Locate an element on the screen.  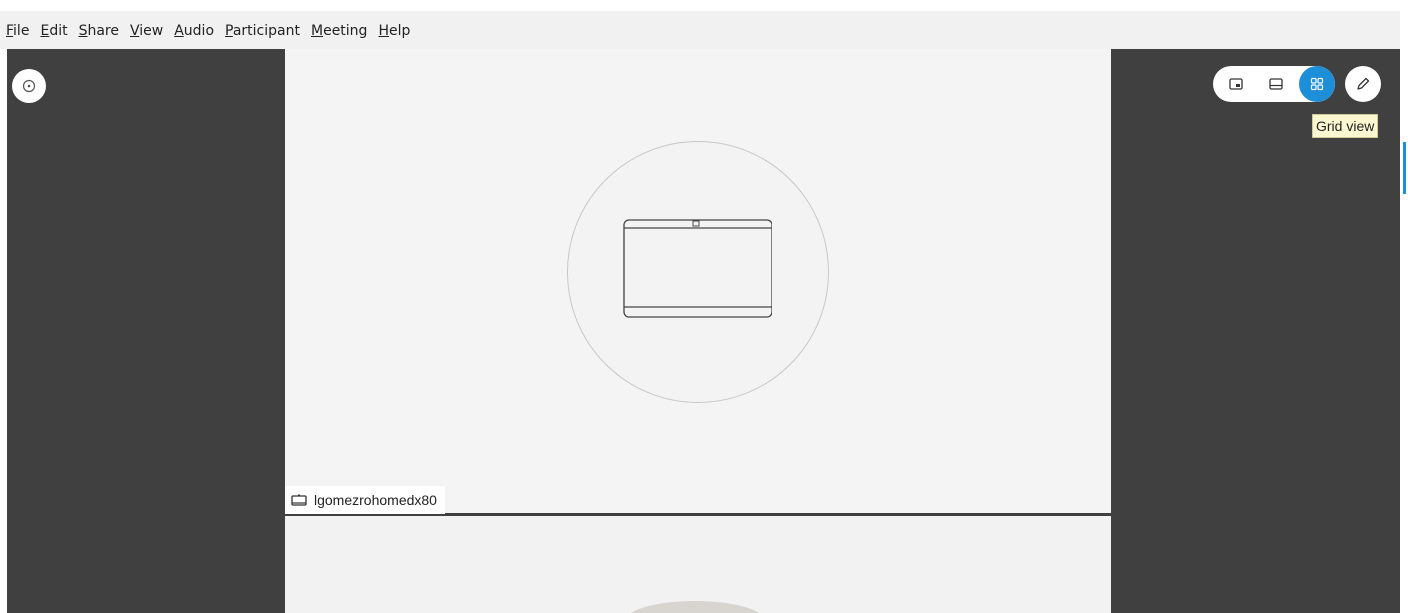
stack-view-icon is located at coordinates (1276, 84).